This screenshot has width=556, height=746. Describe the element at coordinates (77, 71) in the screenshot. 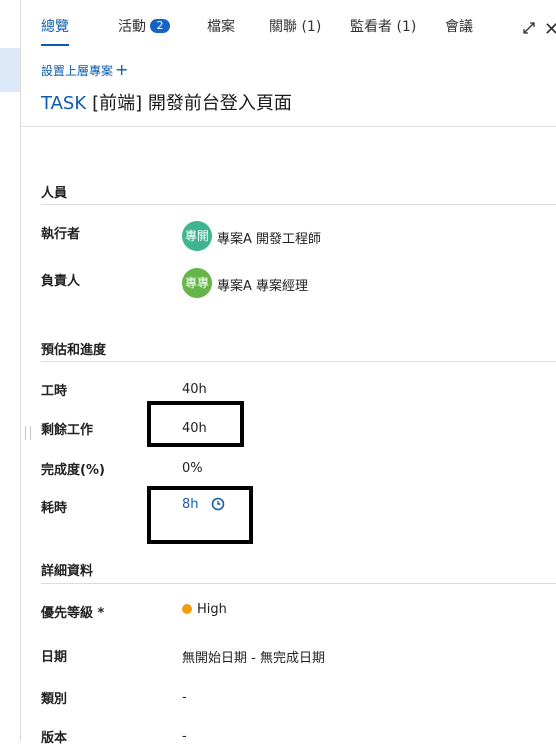

I see `set-parent-label: 設置上層專案` at that location.